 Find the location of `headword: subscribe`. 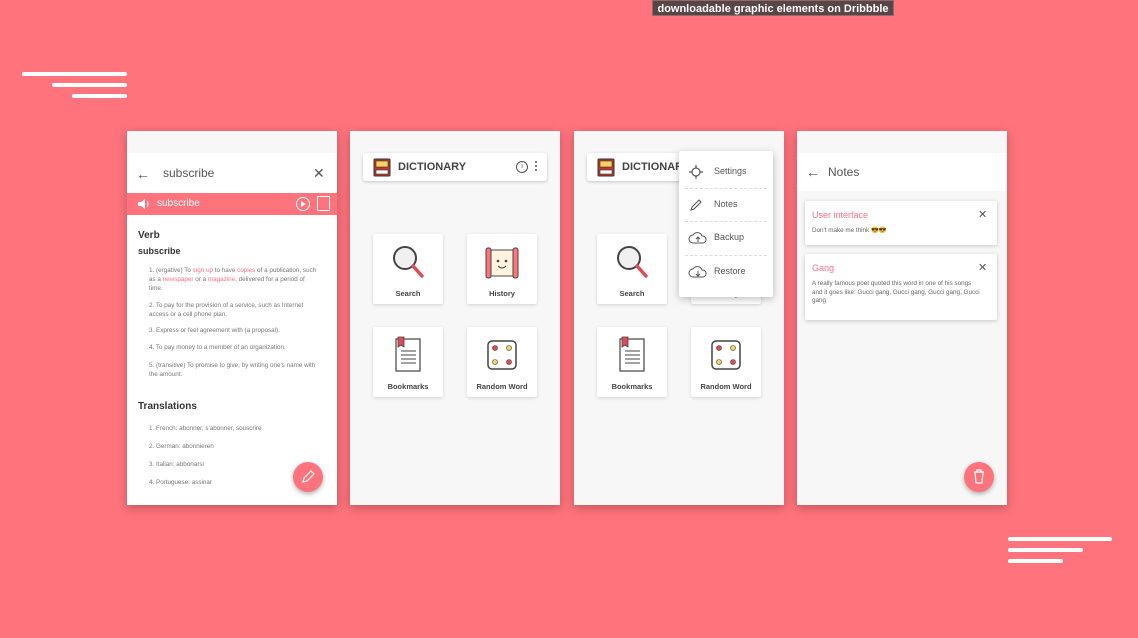

headword: subscribe is located at coordinates (159, 251).